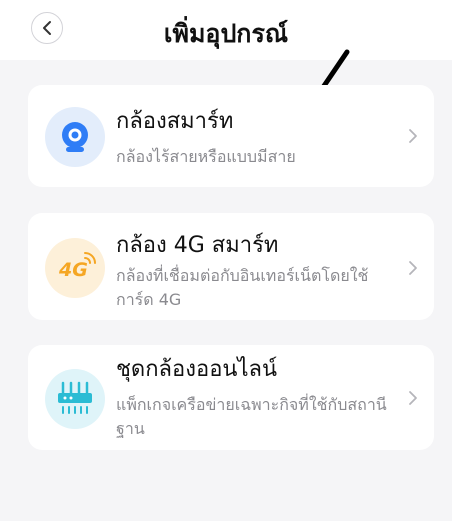 The height and width of the screenshot is (521, 452). I want to click on device-title: กล้อง 4G สมาร์ท, so click(197, 245).